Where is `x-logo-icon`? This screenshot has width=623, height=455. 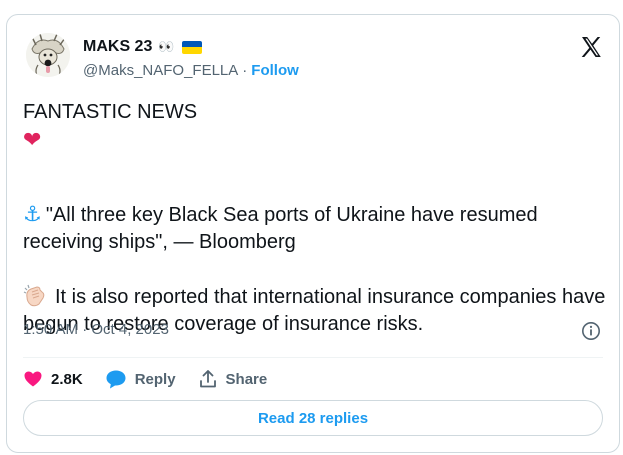 x-logo-icon is located at coordinates (591, 47).